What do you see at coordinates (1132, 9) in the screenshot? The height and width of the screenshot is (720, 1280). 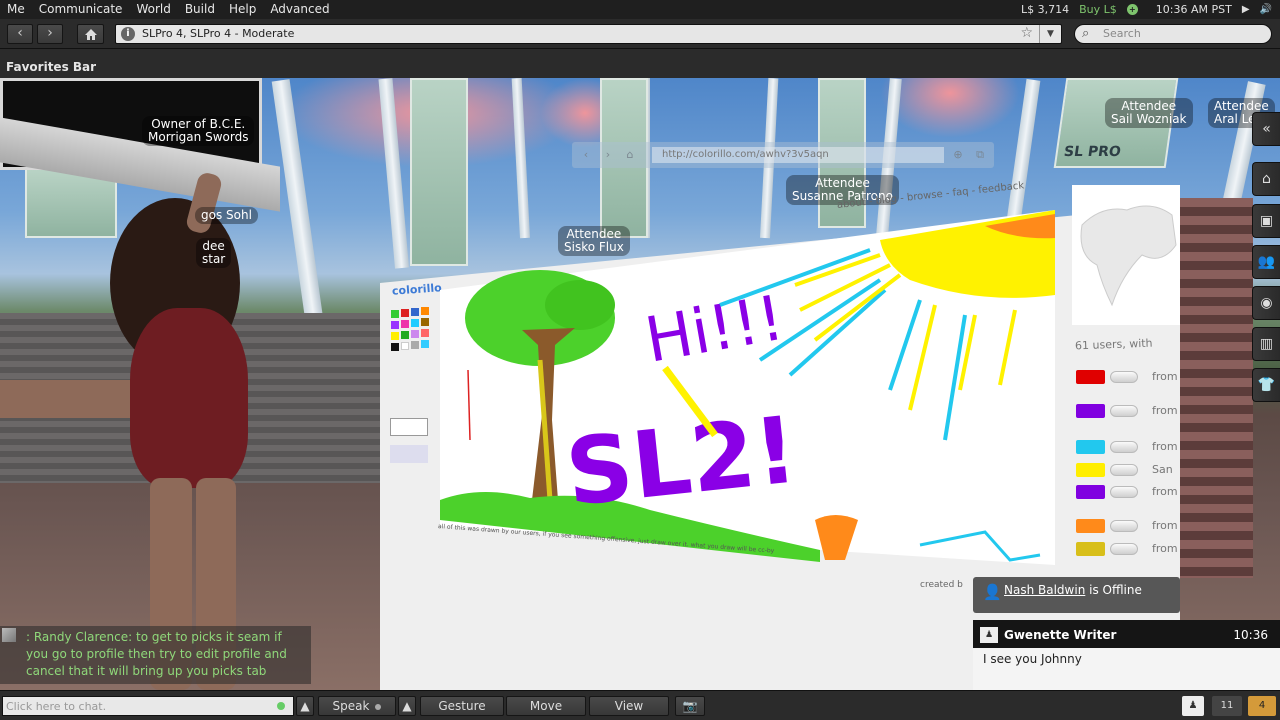 I see `health-icon: +` at bounding box center [1132, 9].